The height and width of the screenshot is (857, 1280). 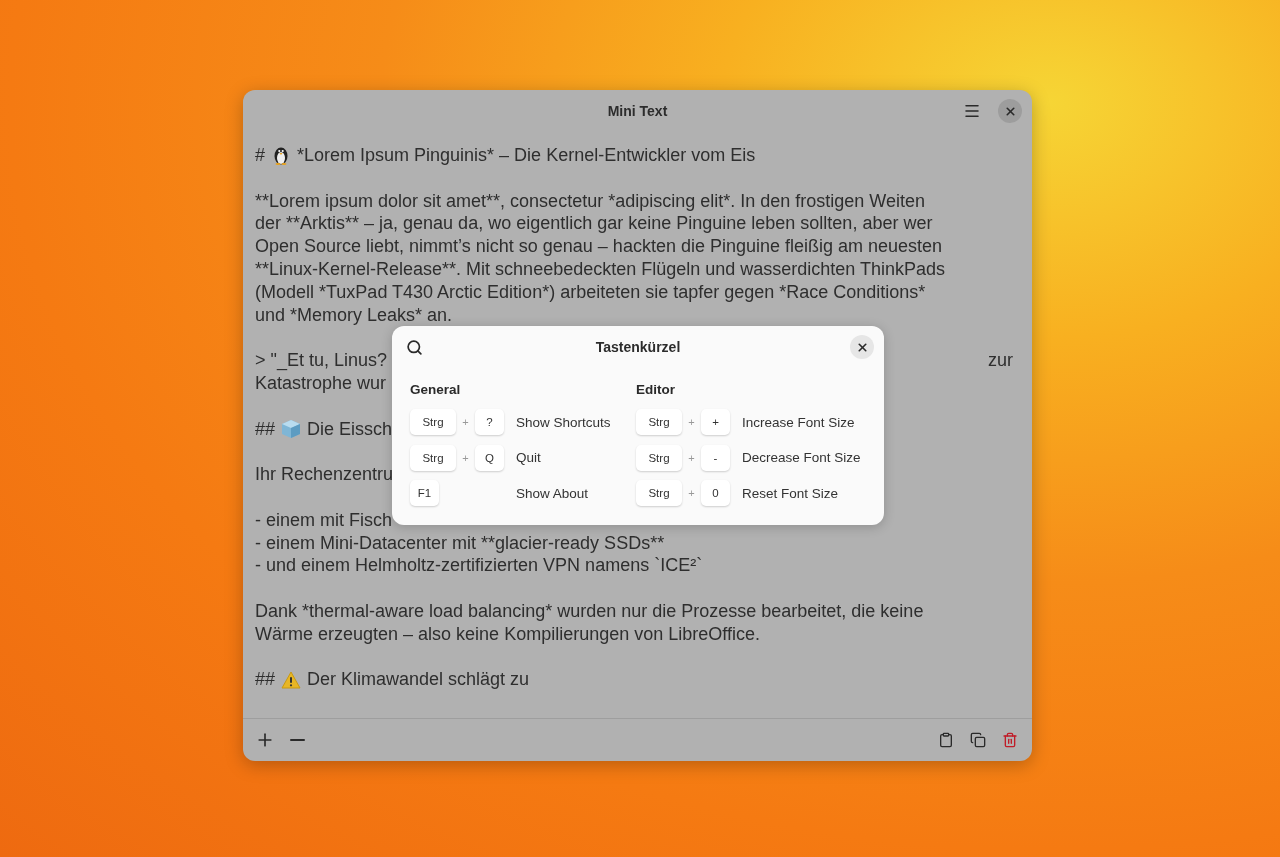 What do you see at coordinates (489, 457) in the screenshot?
I see `key-cap: Q` at bounding box center [489, 457].